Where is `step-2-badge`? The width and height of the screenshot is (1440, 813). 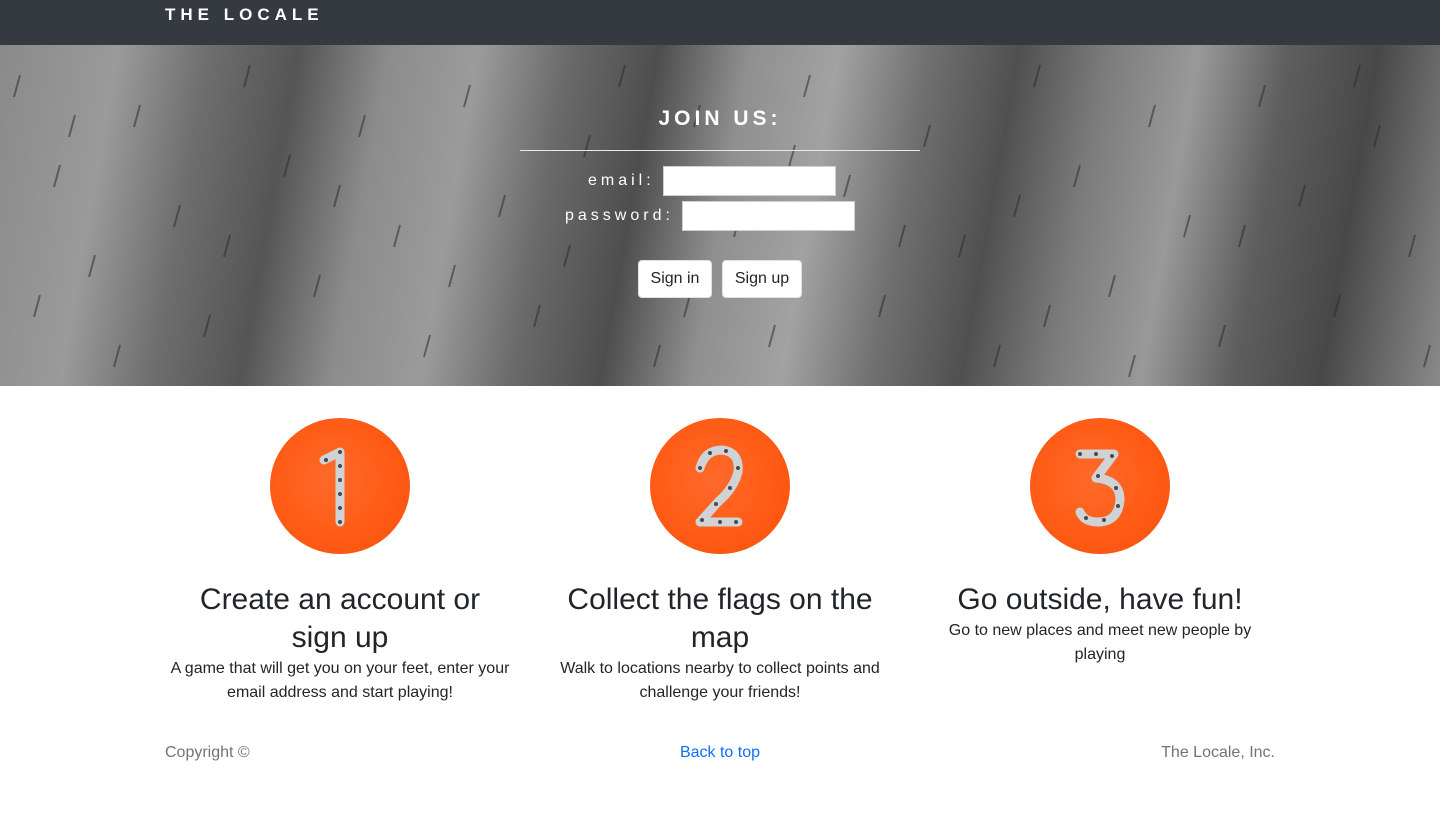 step-2-badge is located at coordinates (720, 486).